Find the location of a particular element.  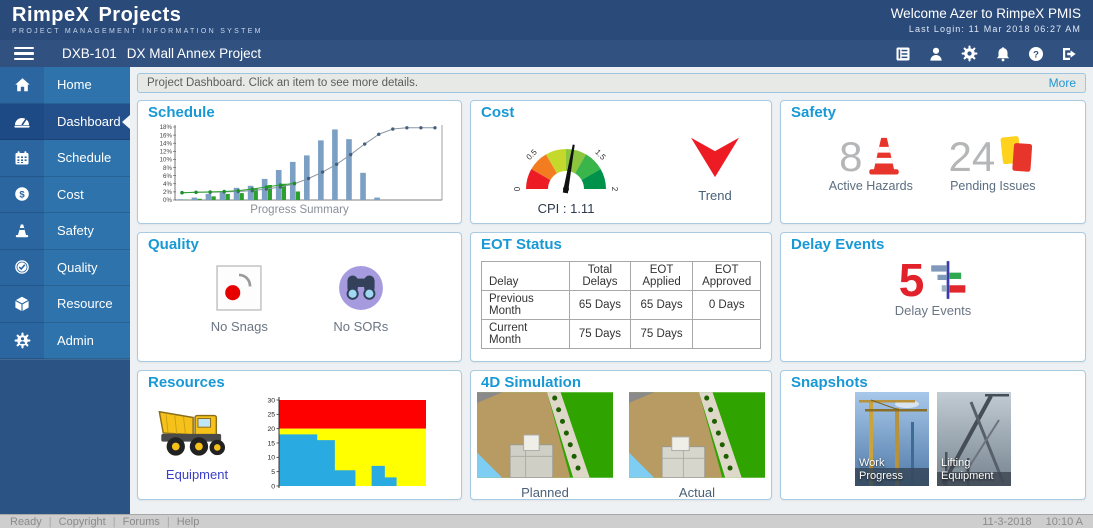

sidebar-item-dashboard: Dashboard is located at coordinates (65, 121).